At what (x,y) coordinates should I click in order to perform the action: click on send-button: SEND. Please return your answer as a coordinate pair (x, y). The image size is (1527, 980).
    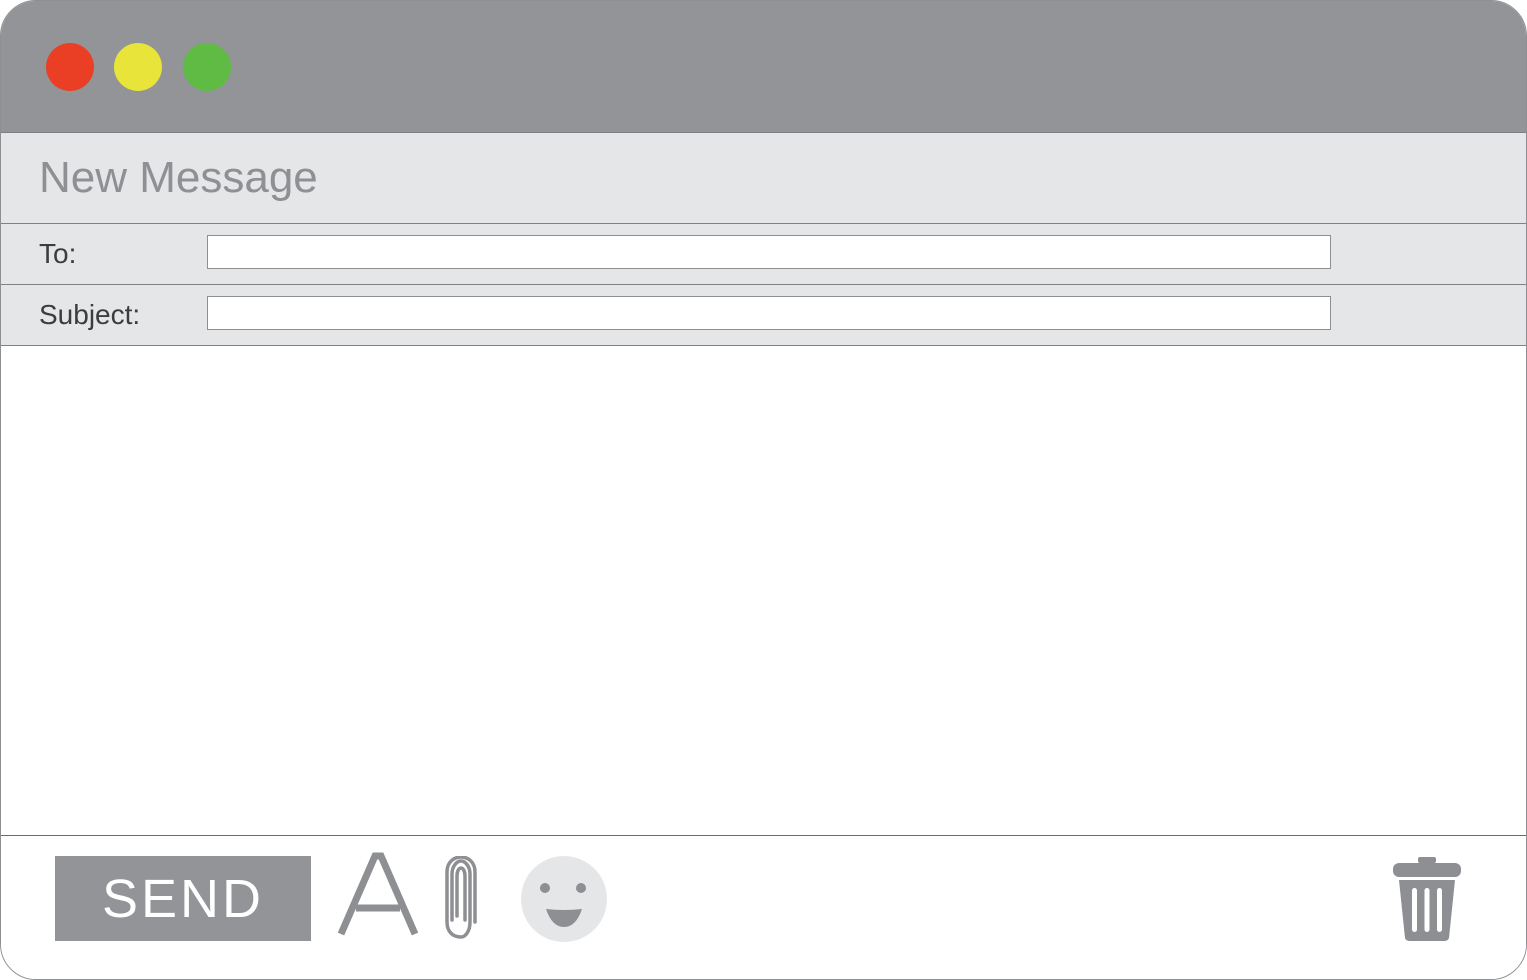
    Looking at the image, I should click on (183, 898).